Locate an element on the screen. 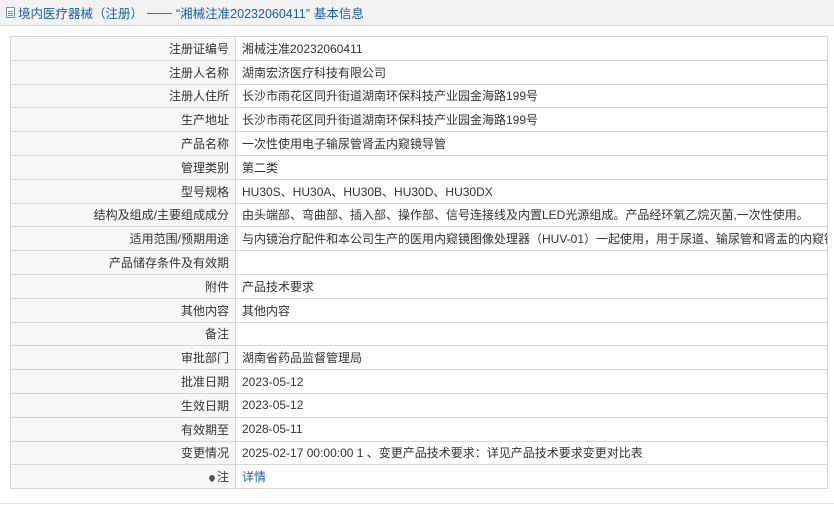 This screenshot has height=506, width=834. row-value: 其他内容 is located at coordinates (531, 310).